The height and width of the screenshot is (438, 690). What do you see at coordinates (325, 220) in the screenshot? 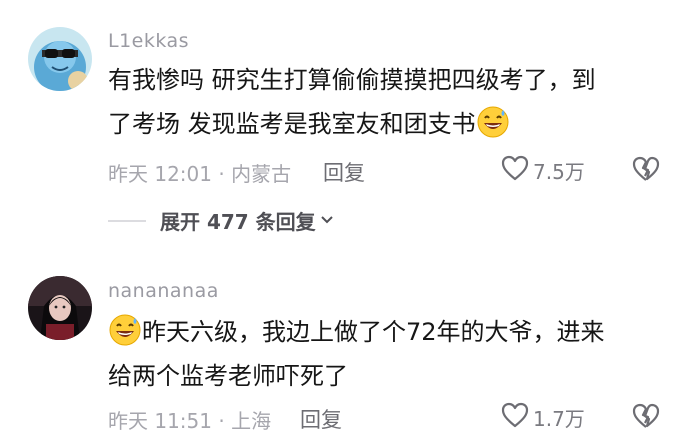
I see `chevron-down-icon` at bounding box center [325, 220].